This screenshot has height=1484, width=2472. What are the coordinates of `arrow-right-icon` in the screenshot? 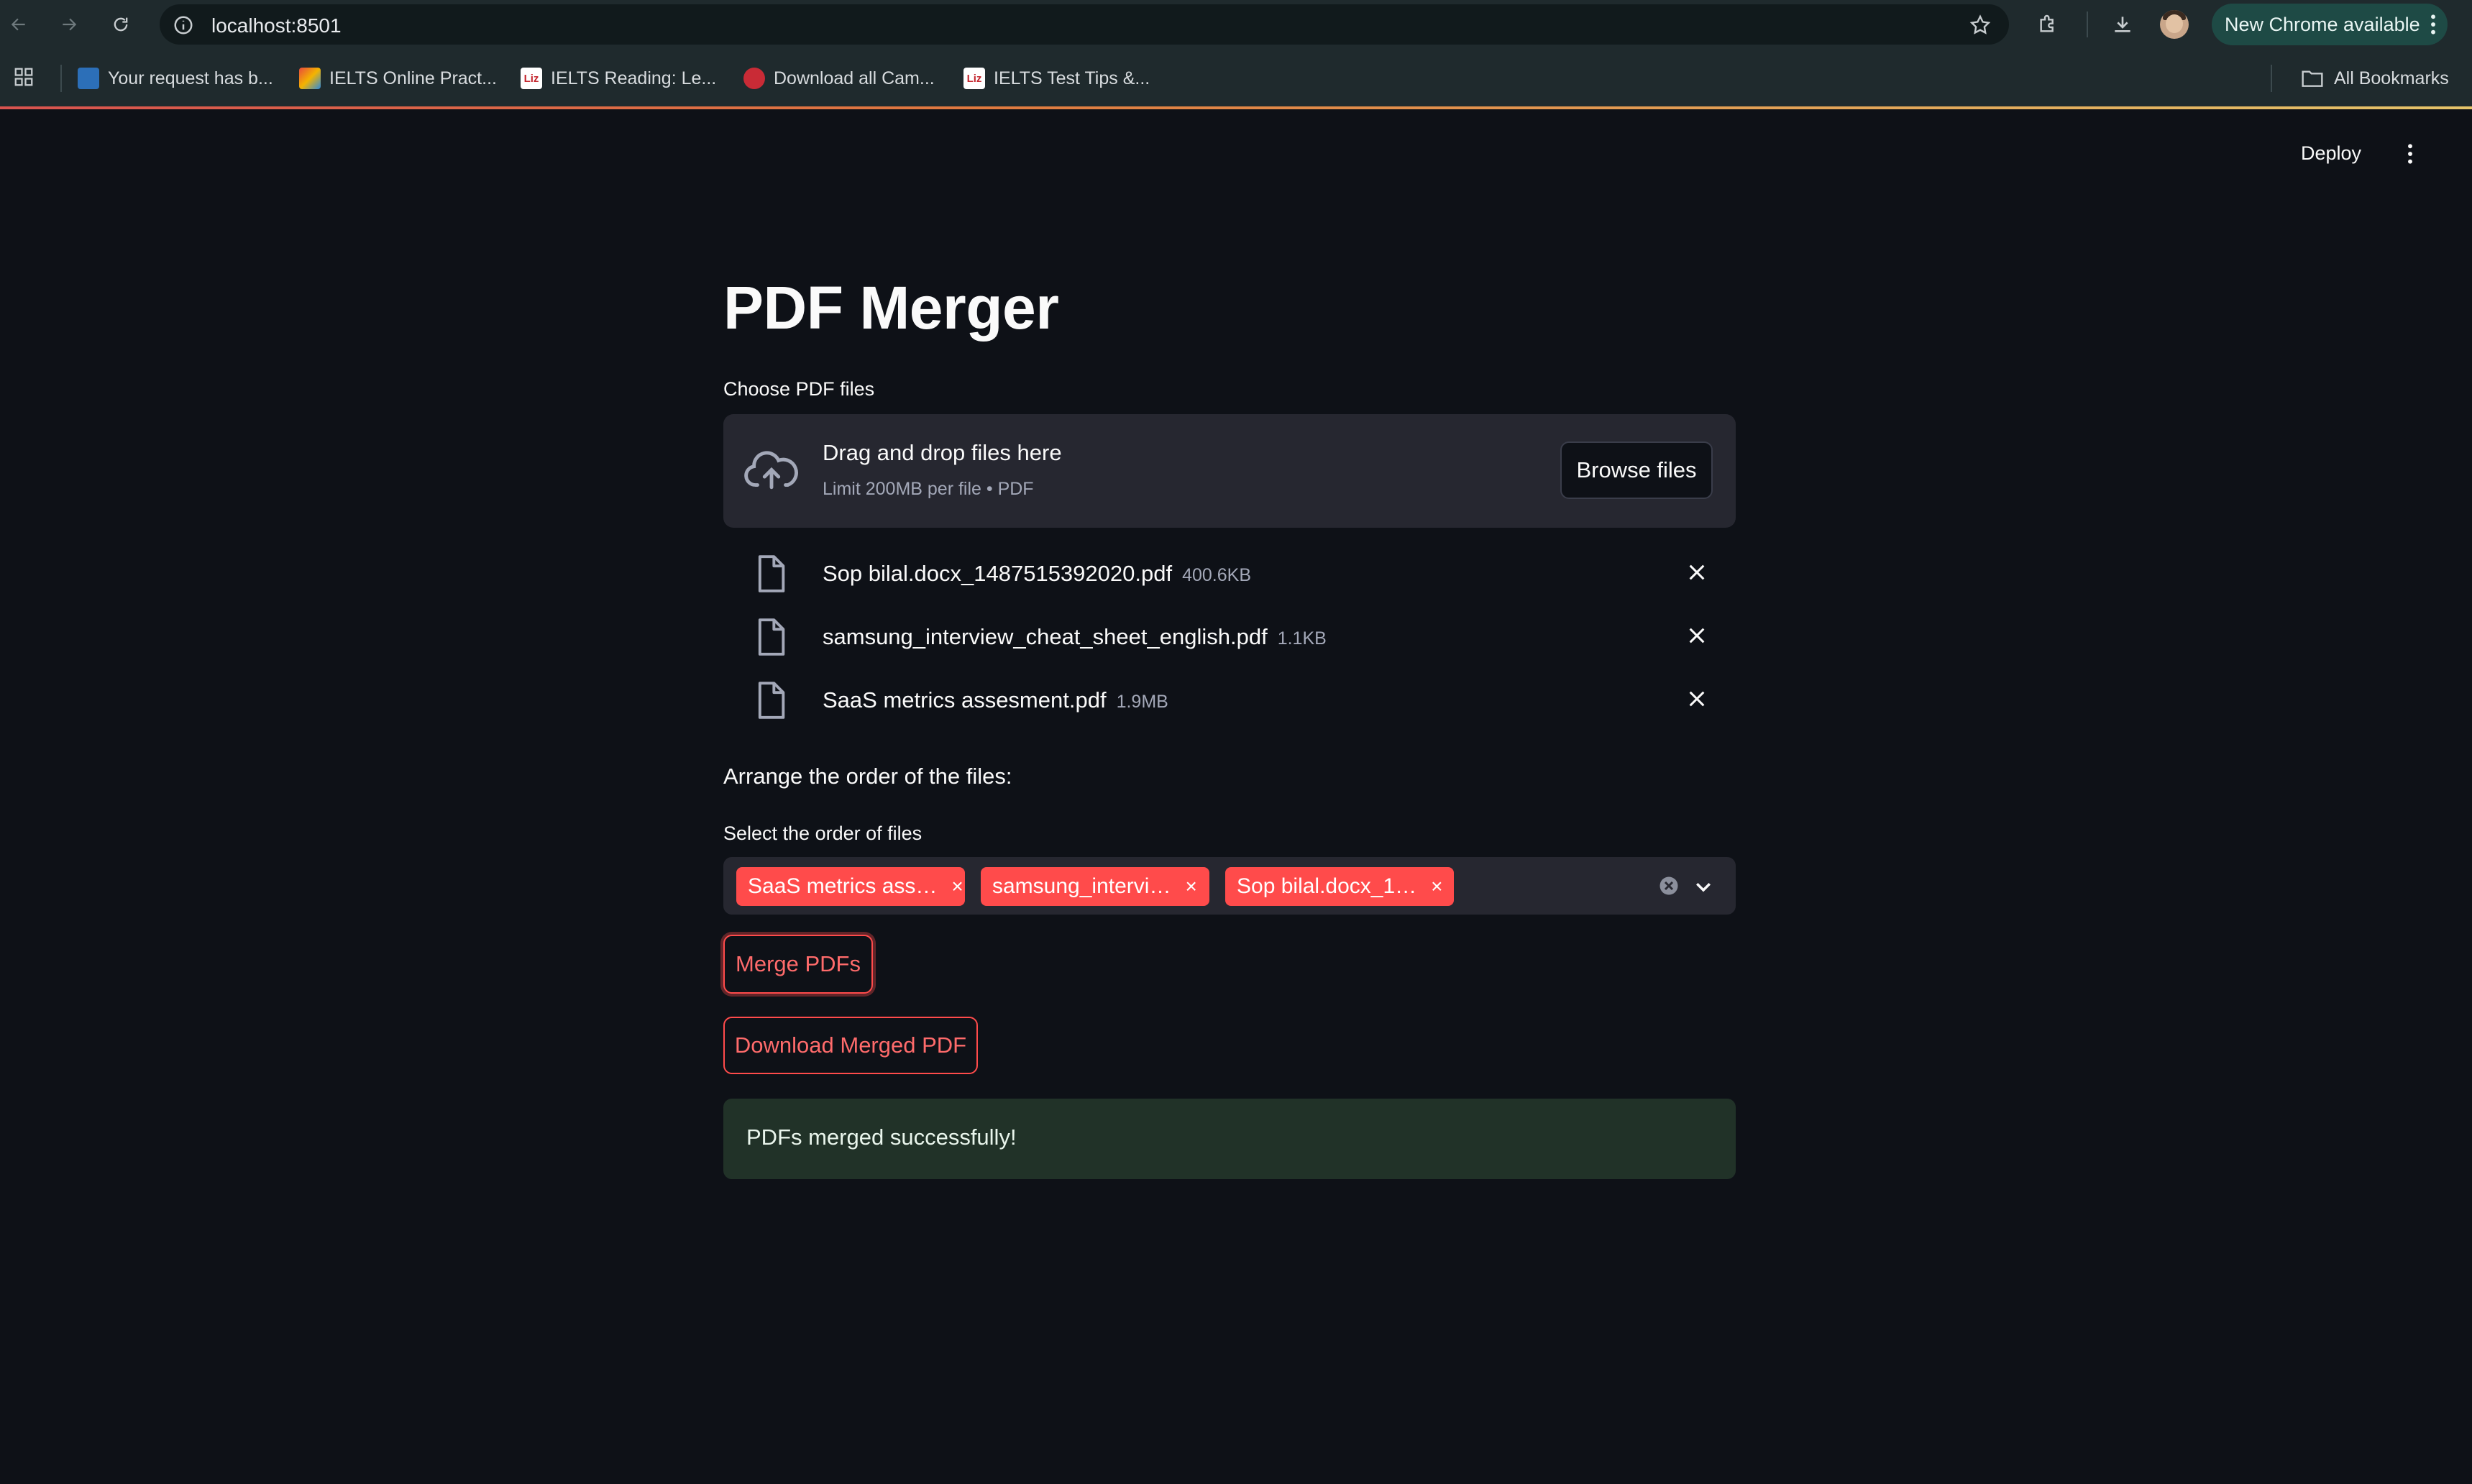 It's located at (70, 24).